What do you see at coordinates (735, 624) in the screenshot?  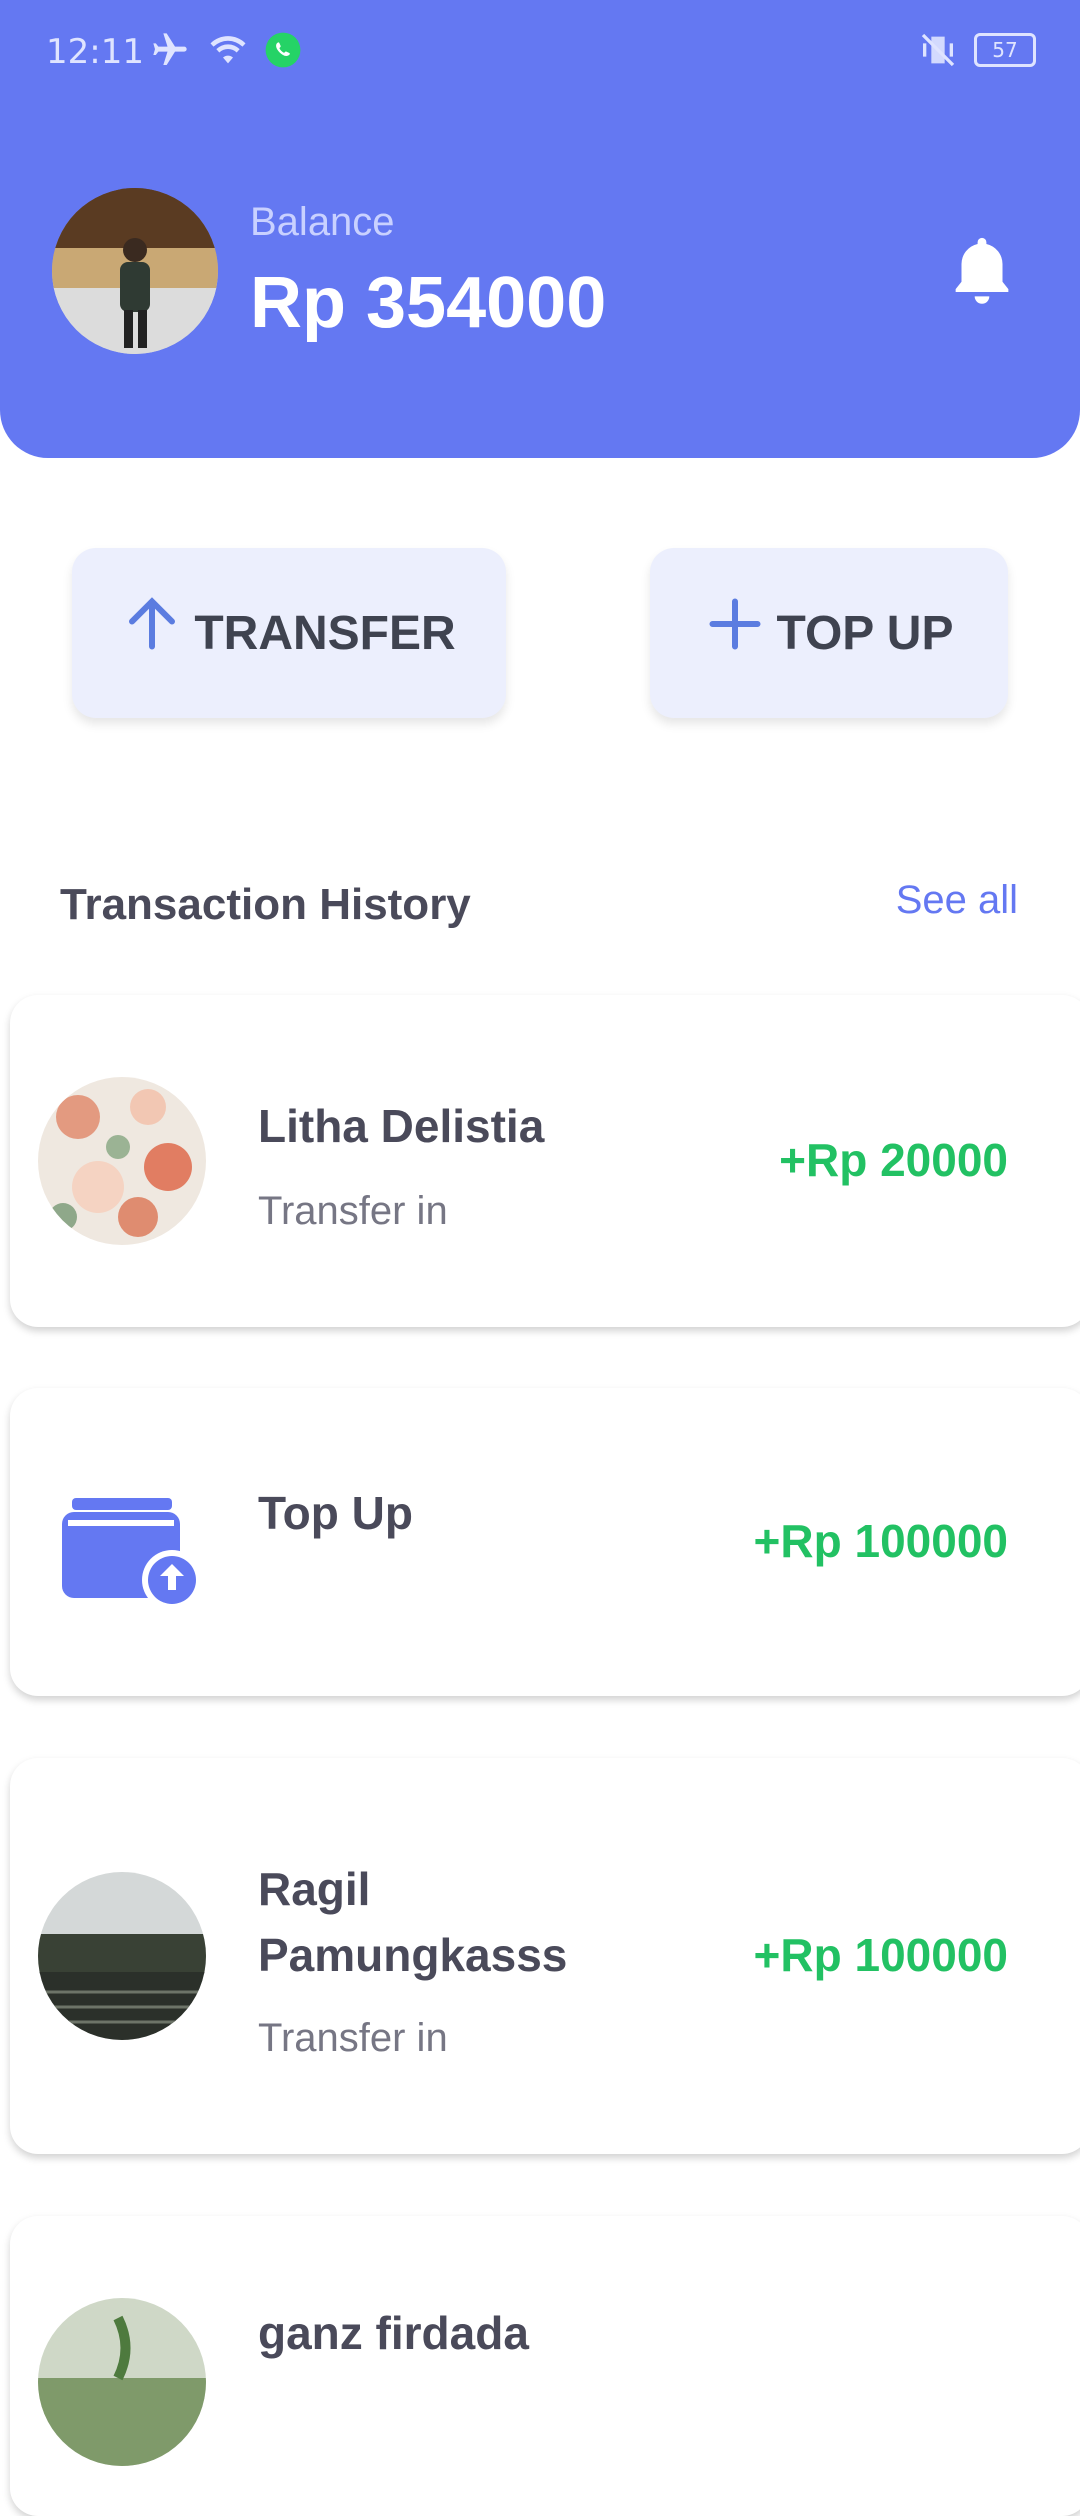 I see `plus-icon` at bounding box center [735, 624].